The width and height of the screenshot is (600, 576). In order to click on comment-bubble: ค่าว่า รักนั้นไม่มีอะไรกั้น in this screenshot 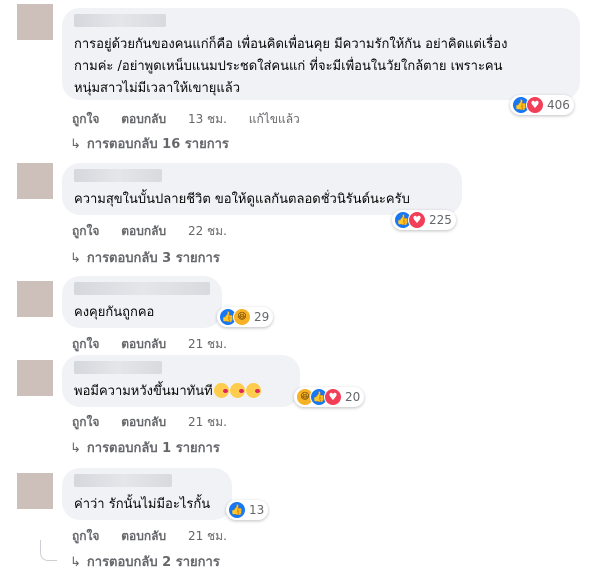, I will do `click(147, 494)`.